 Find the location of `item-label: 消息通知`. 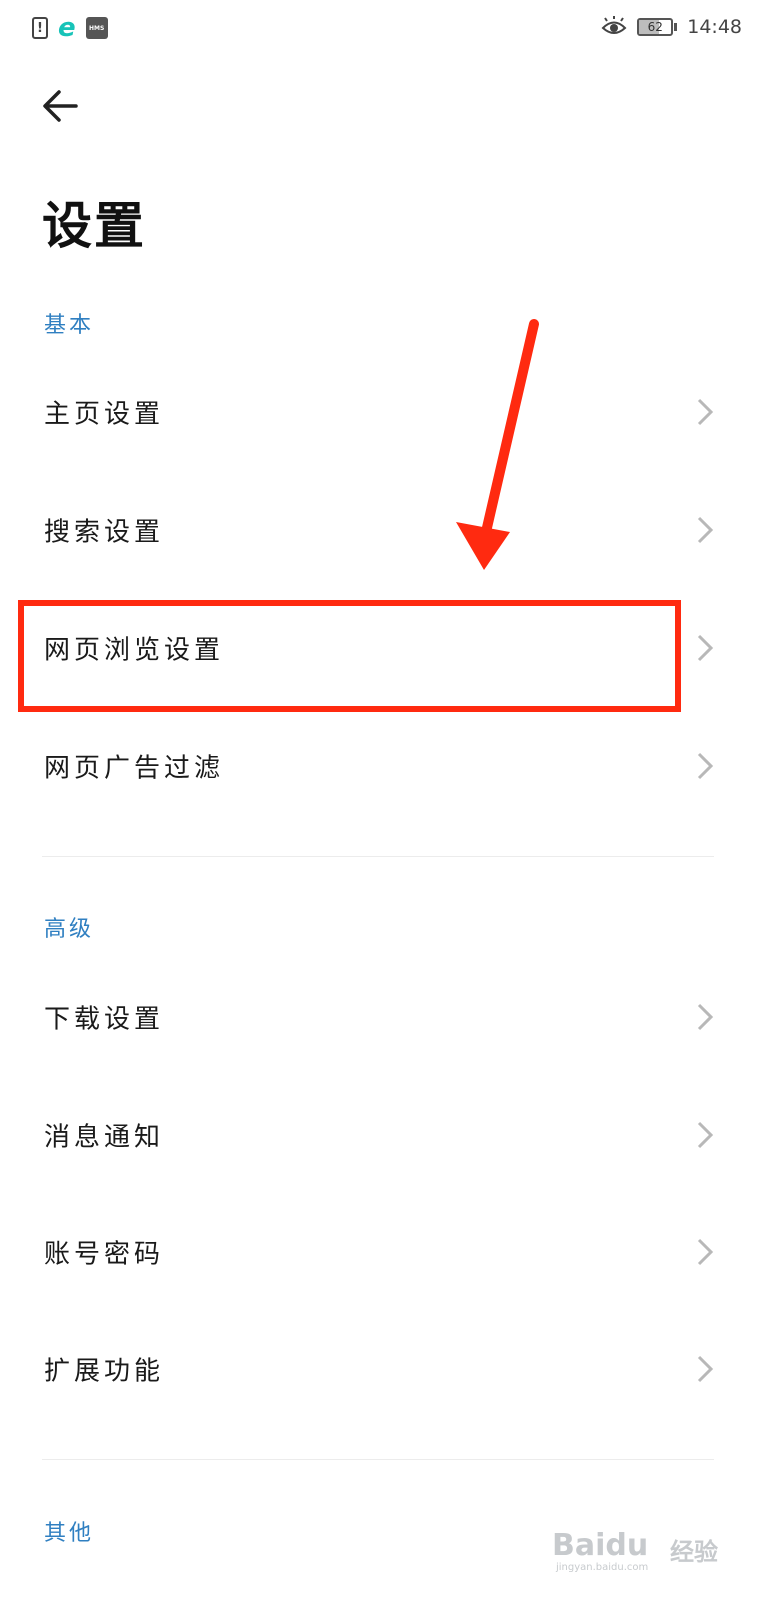

item-label: 消息通知 is located at coordinates (104, 1137).